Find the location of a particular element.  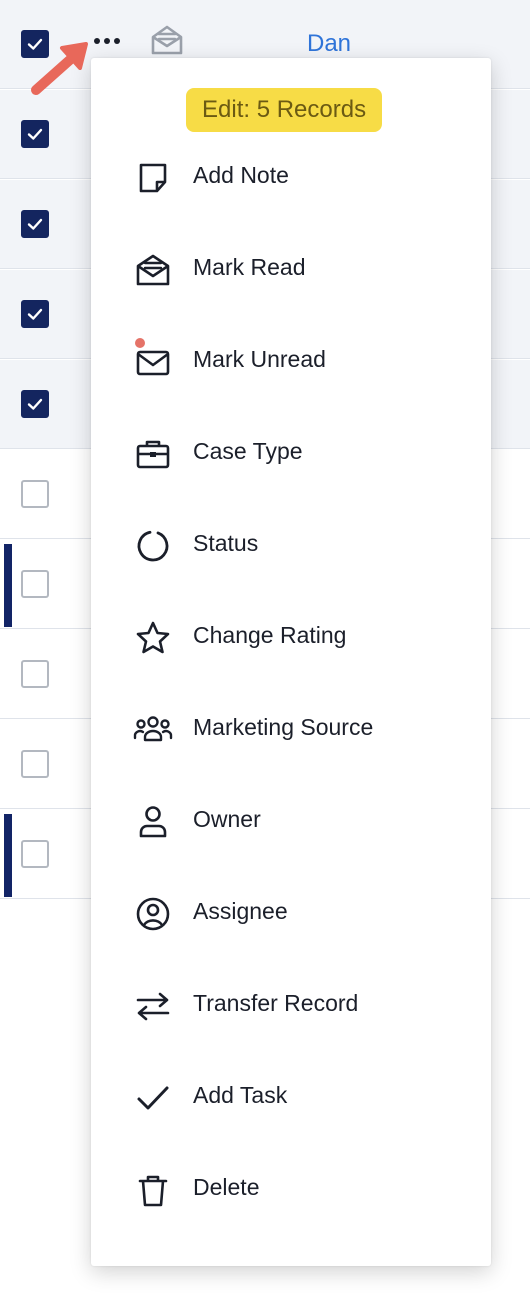

note-icon is located at coordinates (153, 178).